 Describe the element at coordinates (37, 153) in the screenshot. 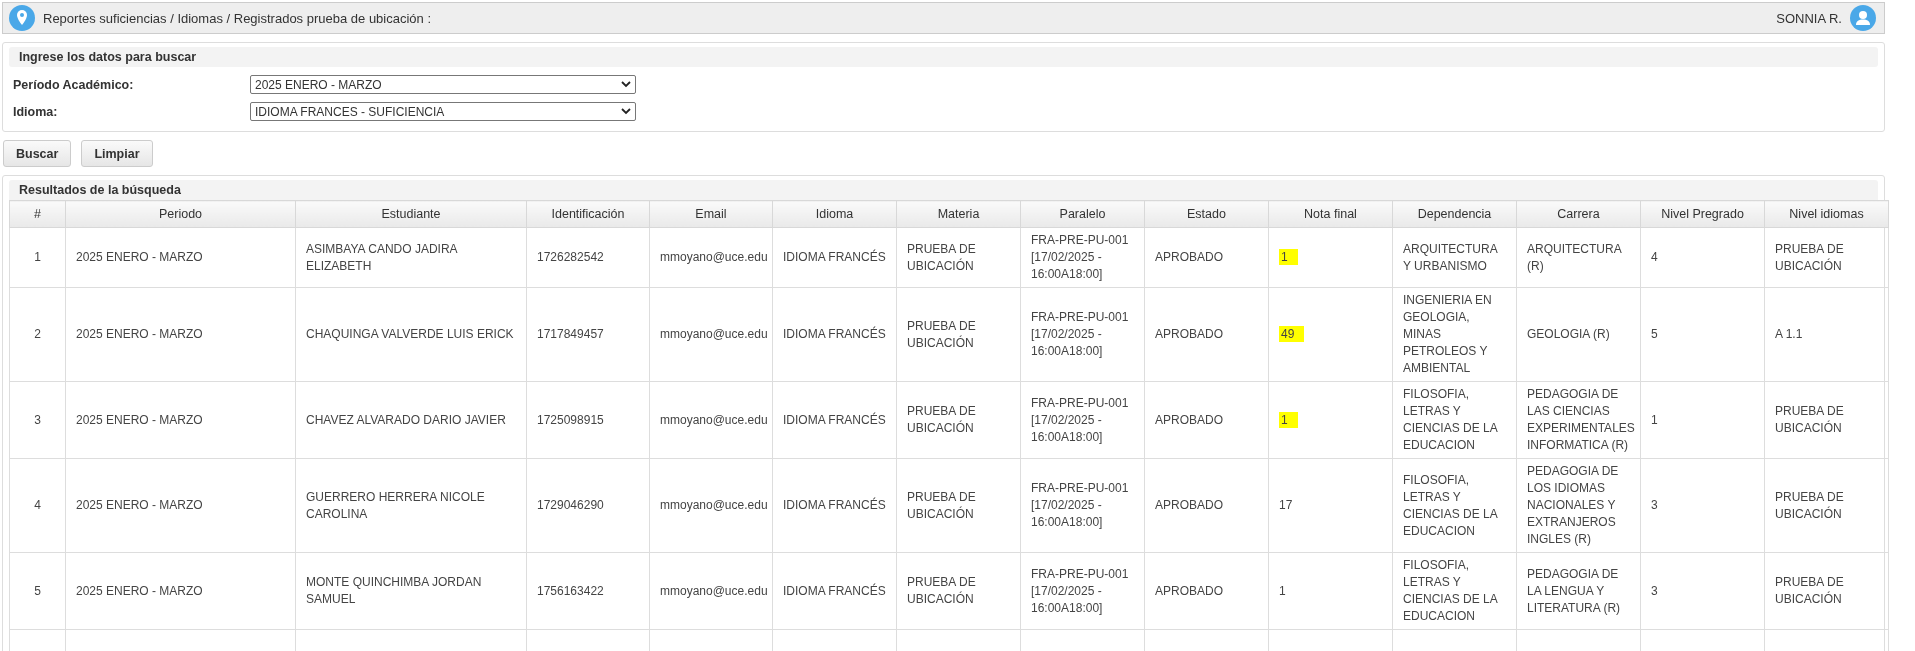

I see `action-button: Buscar` at that location.